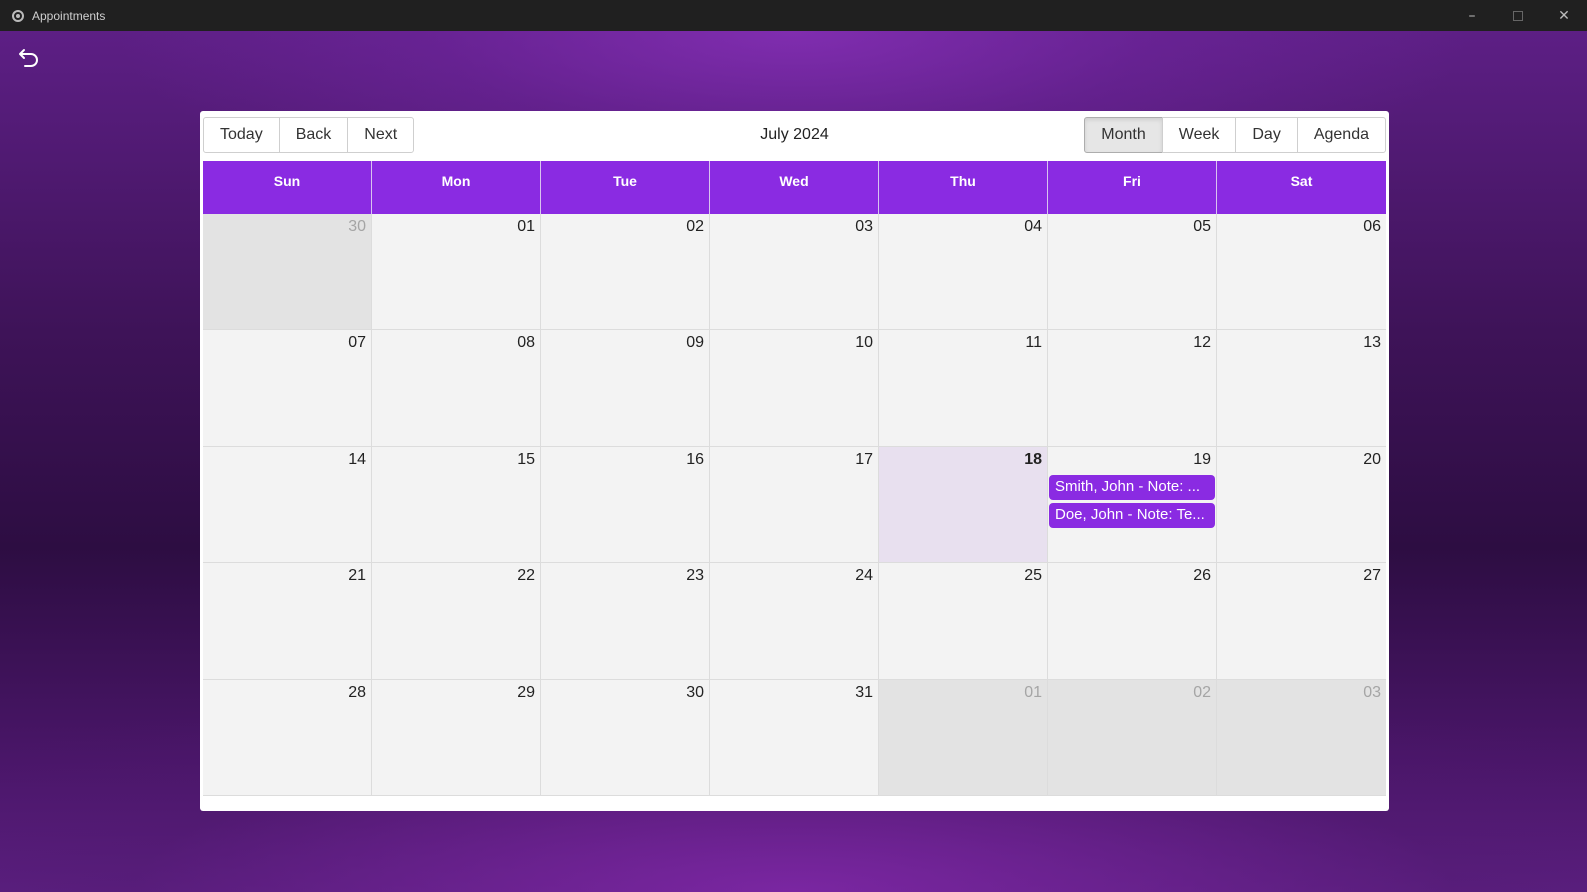 The height and width of the screenshot is (892, 1587). Describe the element at coordinates (1266, 135) in the screenshot. I see `view-day-button: Day` at that location.